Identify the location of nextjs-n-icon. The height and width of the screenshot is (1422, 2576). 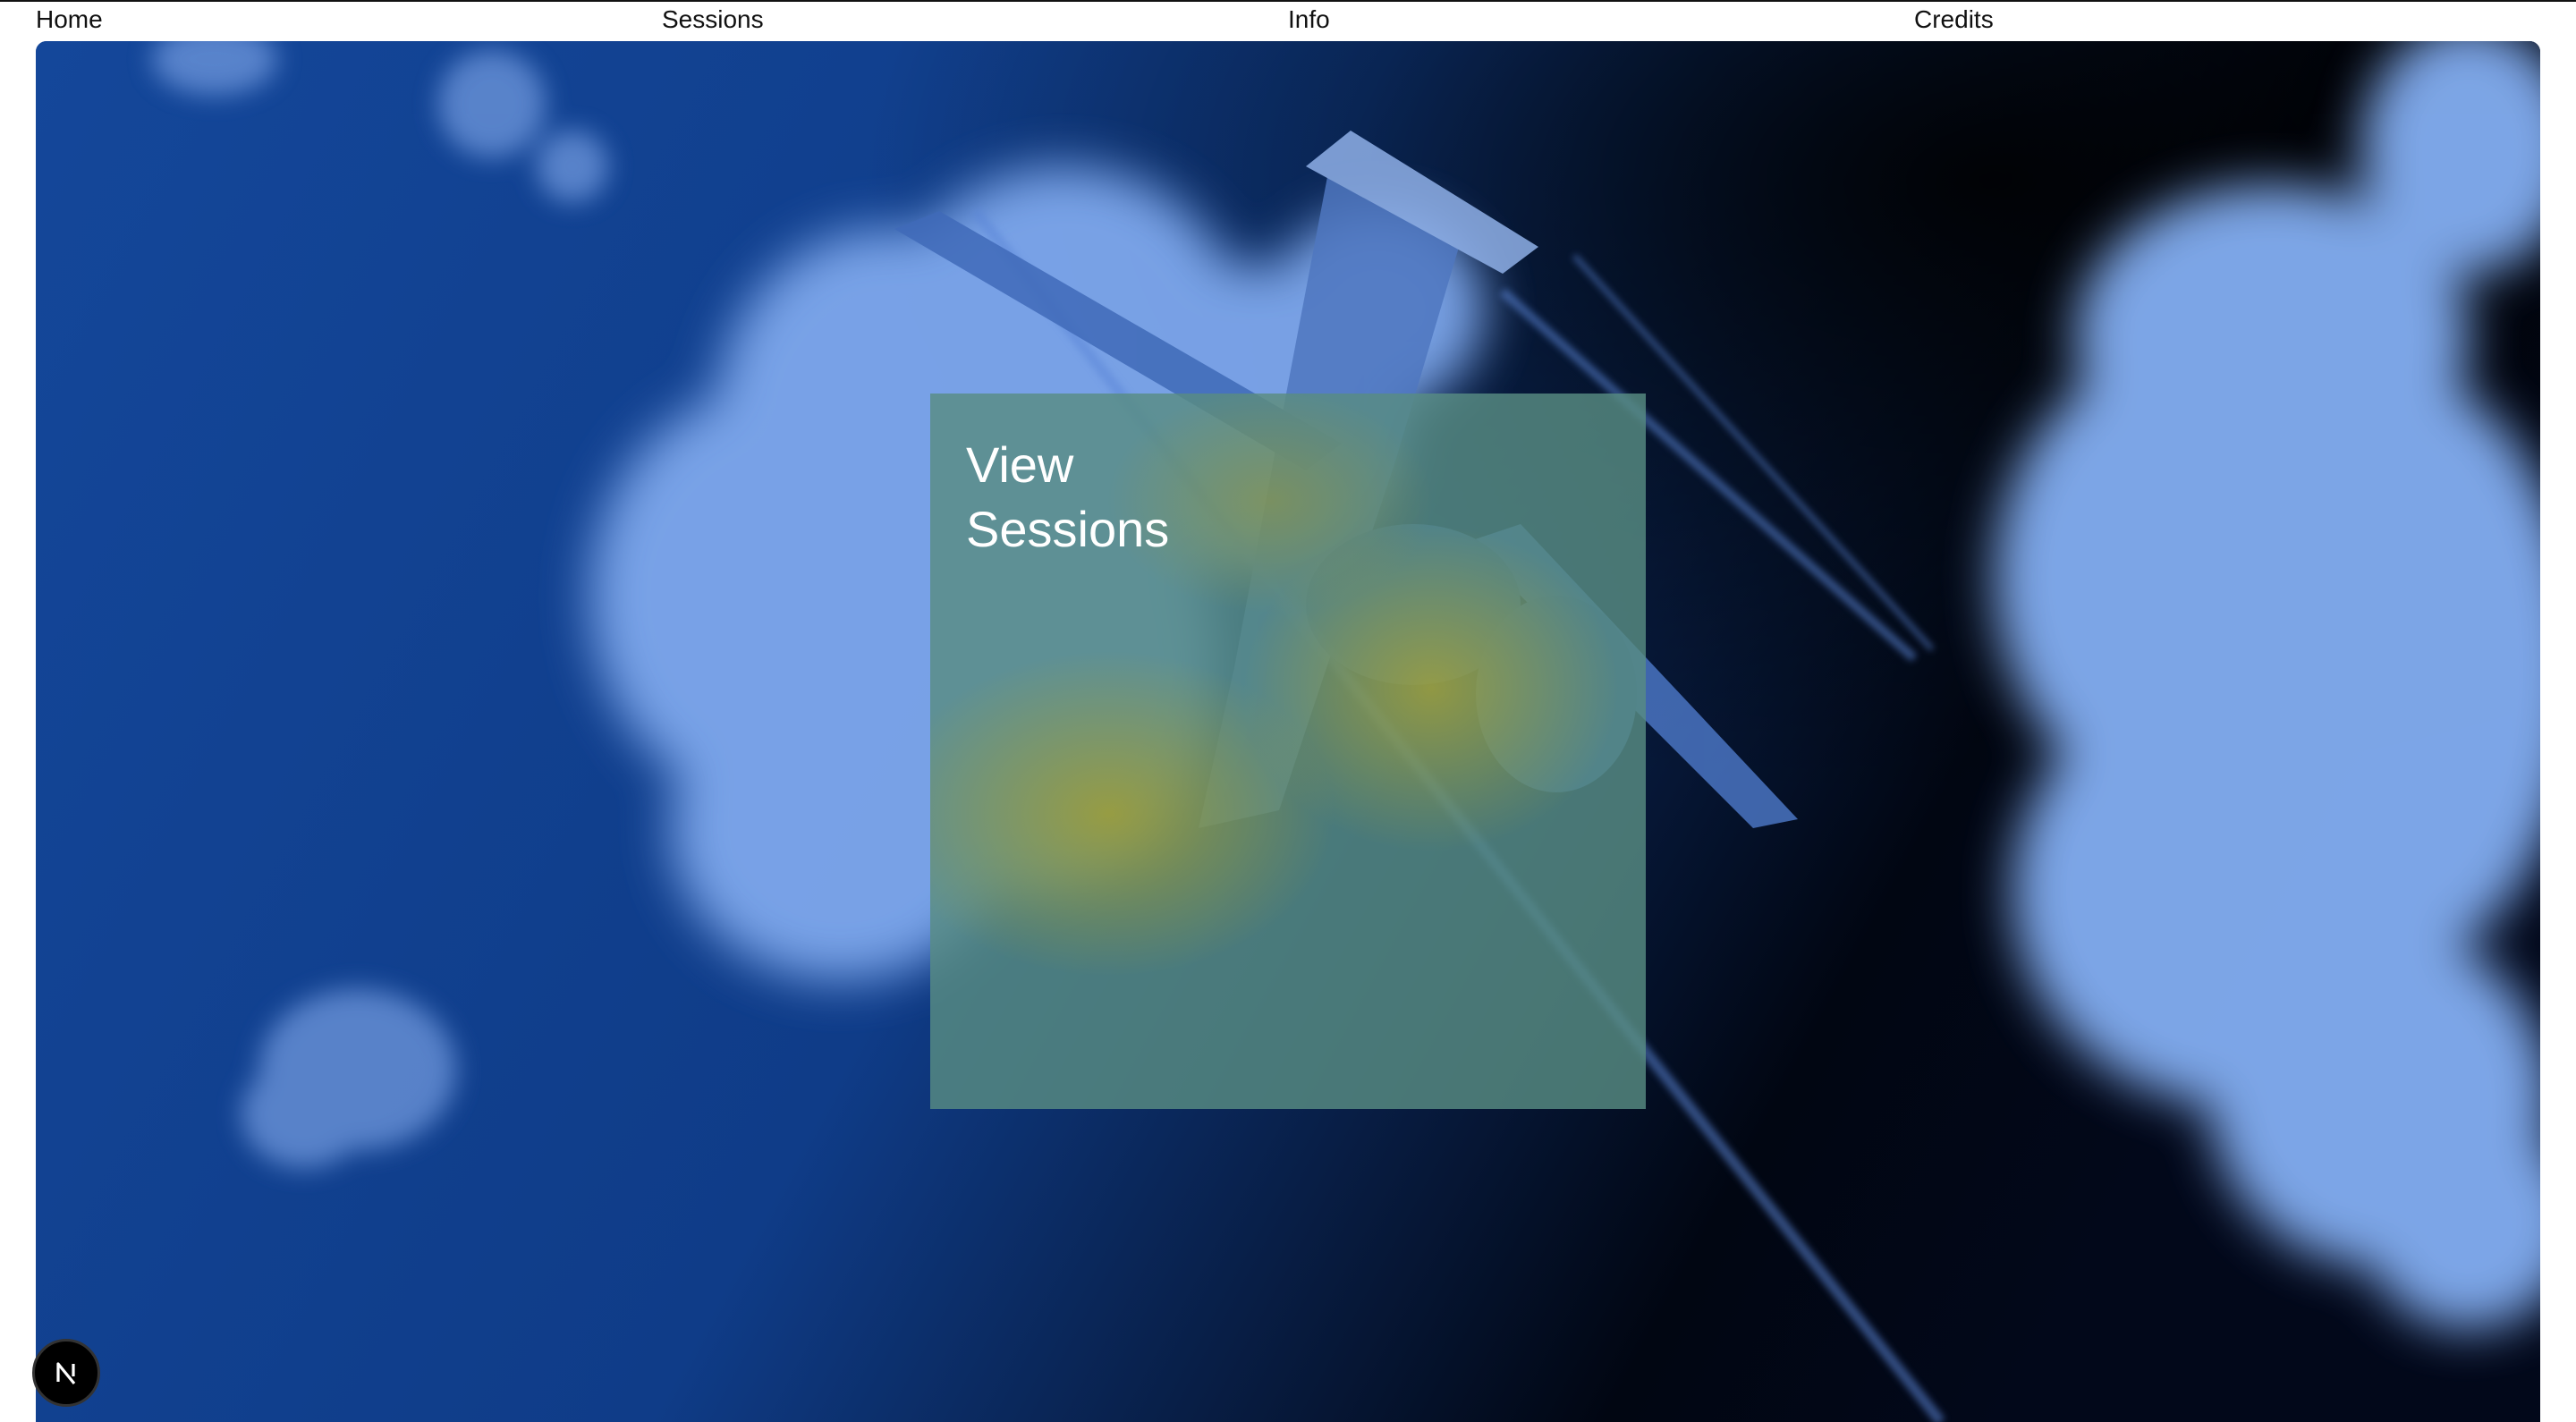
(66, 1373).